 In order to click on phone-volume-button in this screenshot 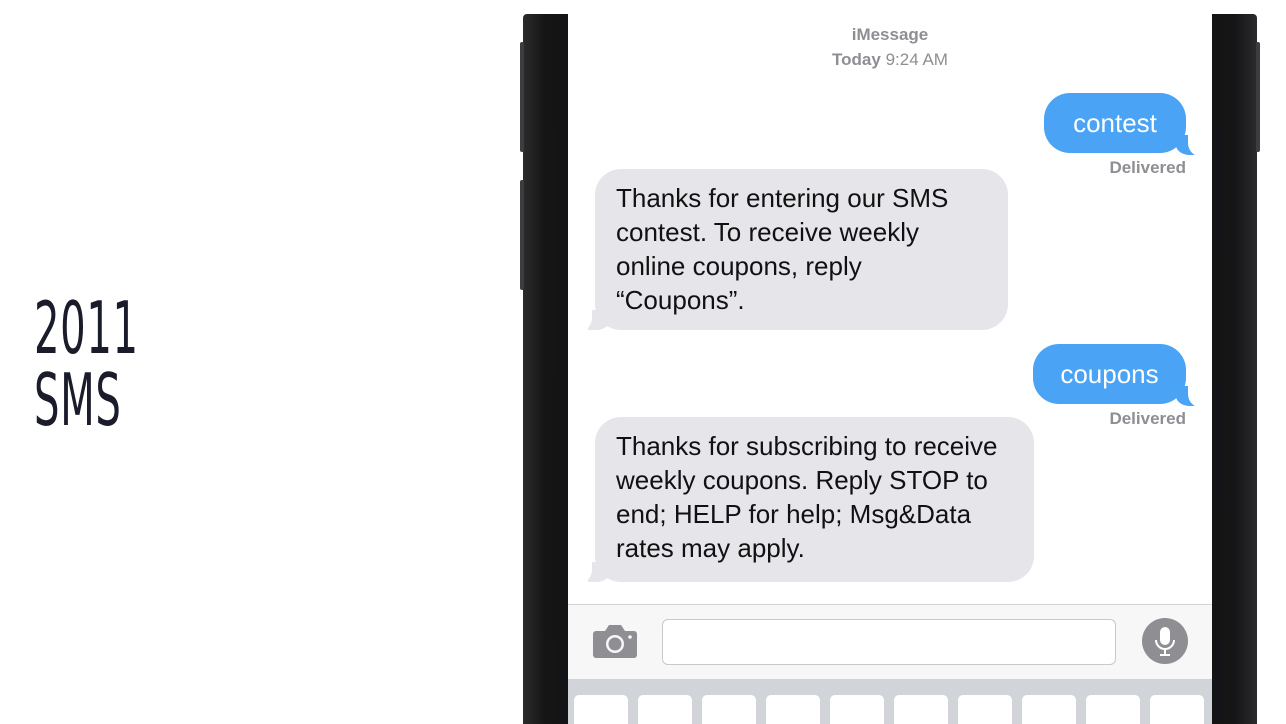, I will do `click(522, 235)`.